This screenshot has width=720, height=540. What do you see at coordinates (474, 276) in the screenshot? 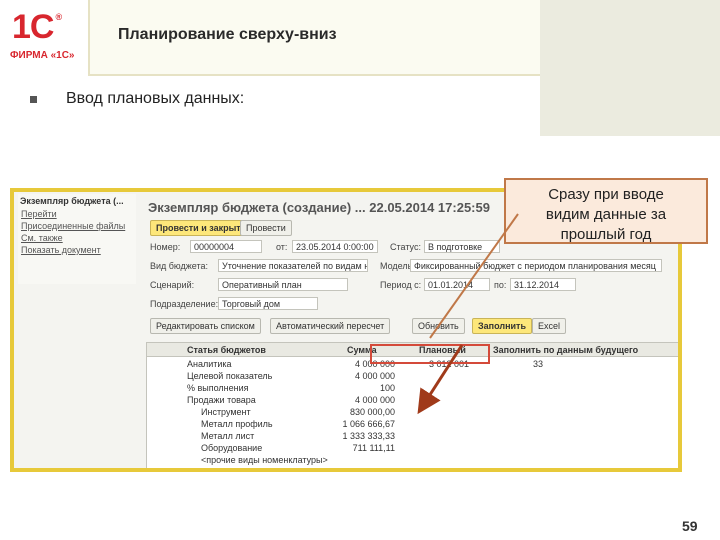
I see `callout-arrow` at bounding box center [474, 276].